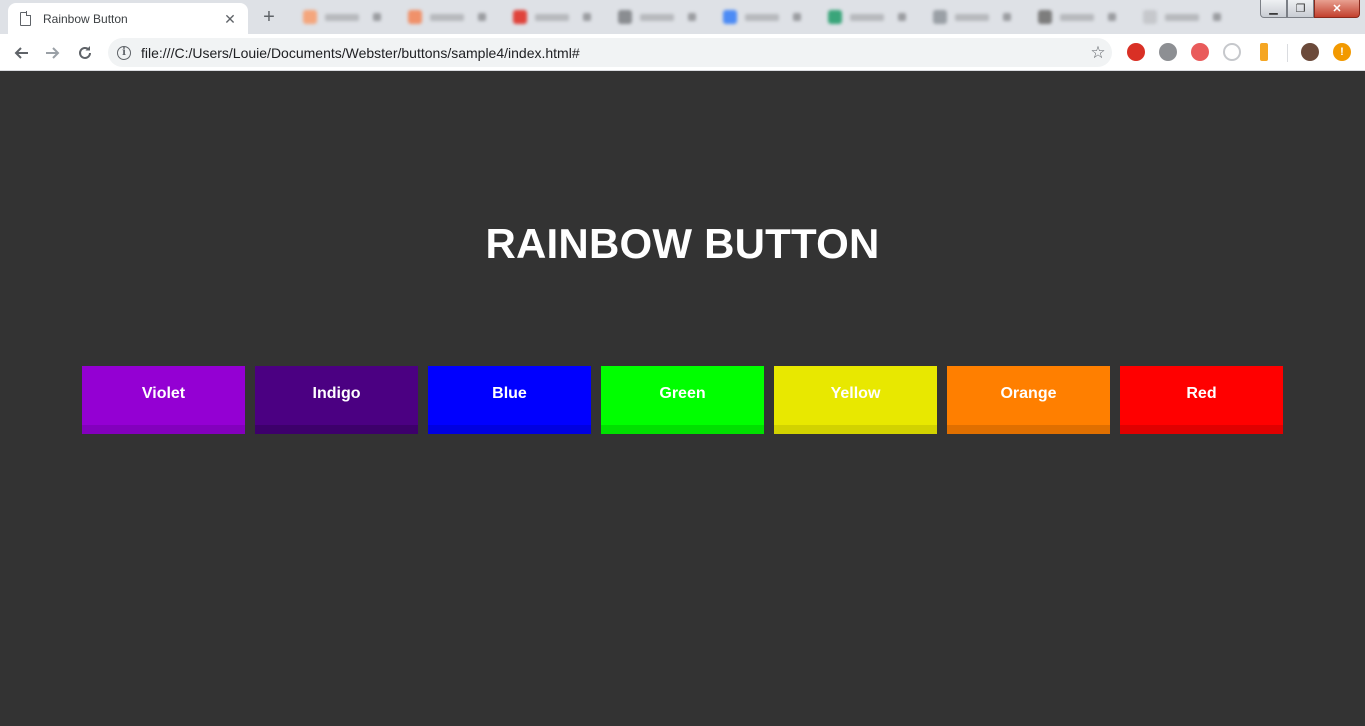  I want to click on info-icon: i, so click(124, 52).